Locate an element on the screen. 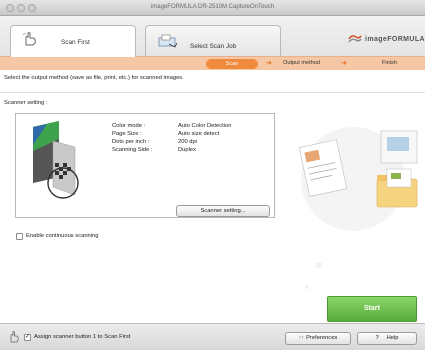 The width and height of the screenshot is (425, 350). question-mark-icon: ? is located at coordinates (377, 338).